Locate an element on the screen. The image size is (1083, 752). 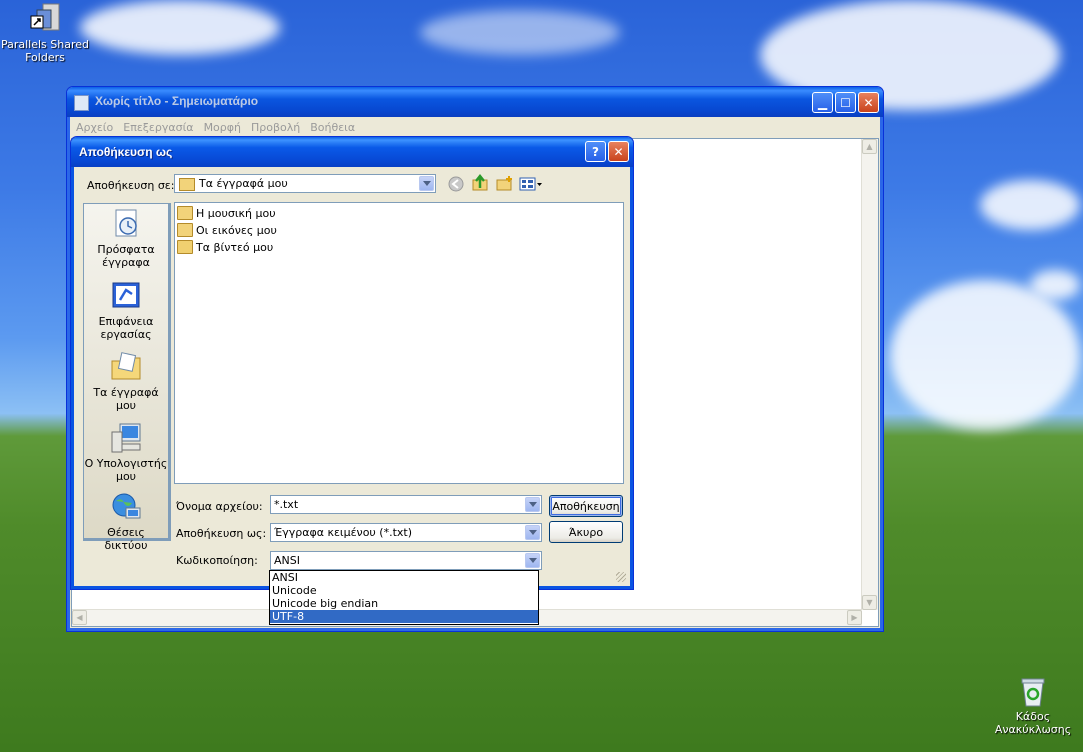
menu-view: Προβολή is located at coordinates (275, 127).